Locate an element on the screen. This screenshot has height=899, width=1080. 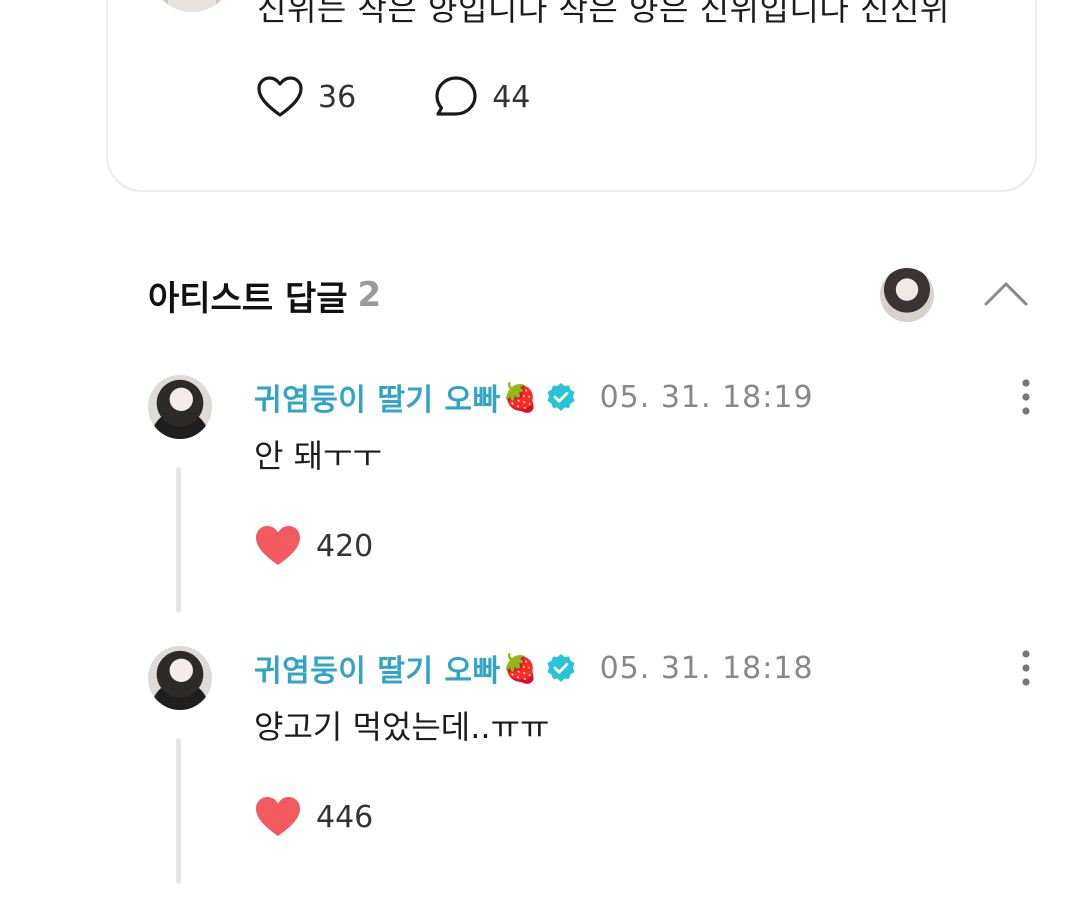
comment-text: 양고기 먹었는데..ㅠㅠ is located at coordinates (402, 727).